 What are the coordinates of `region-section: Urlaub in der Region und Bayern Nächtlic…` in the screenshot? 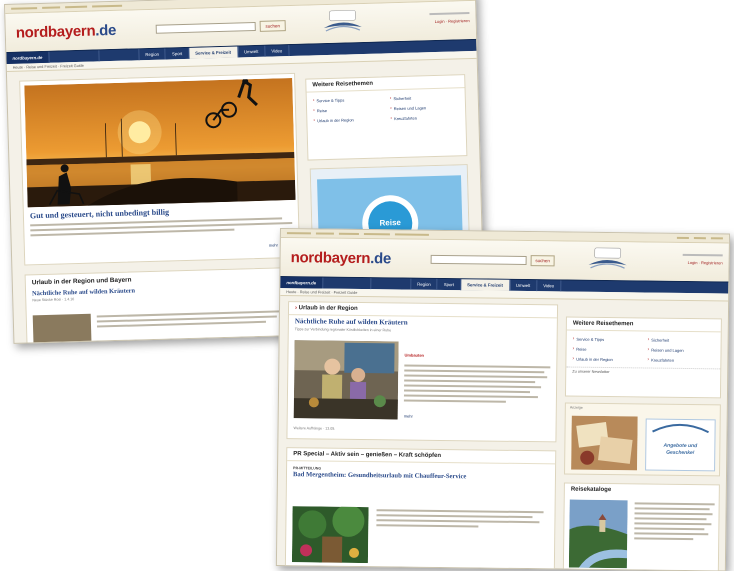 It's located at (163, 305).